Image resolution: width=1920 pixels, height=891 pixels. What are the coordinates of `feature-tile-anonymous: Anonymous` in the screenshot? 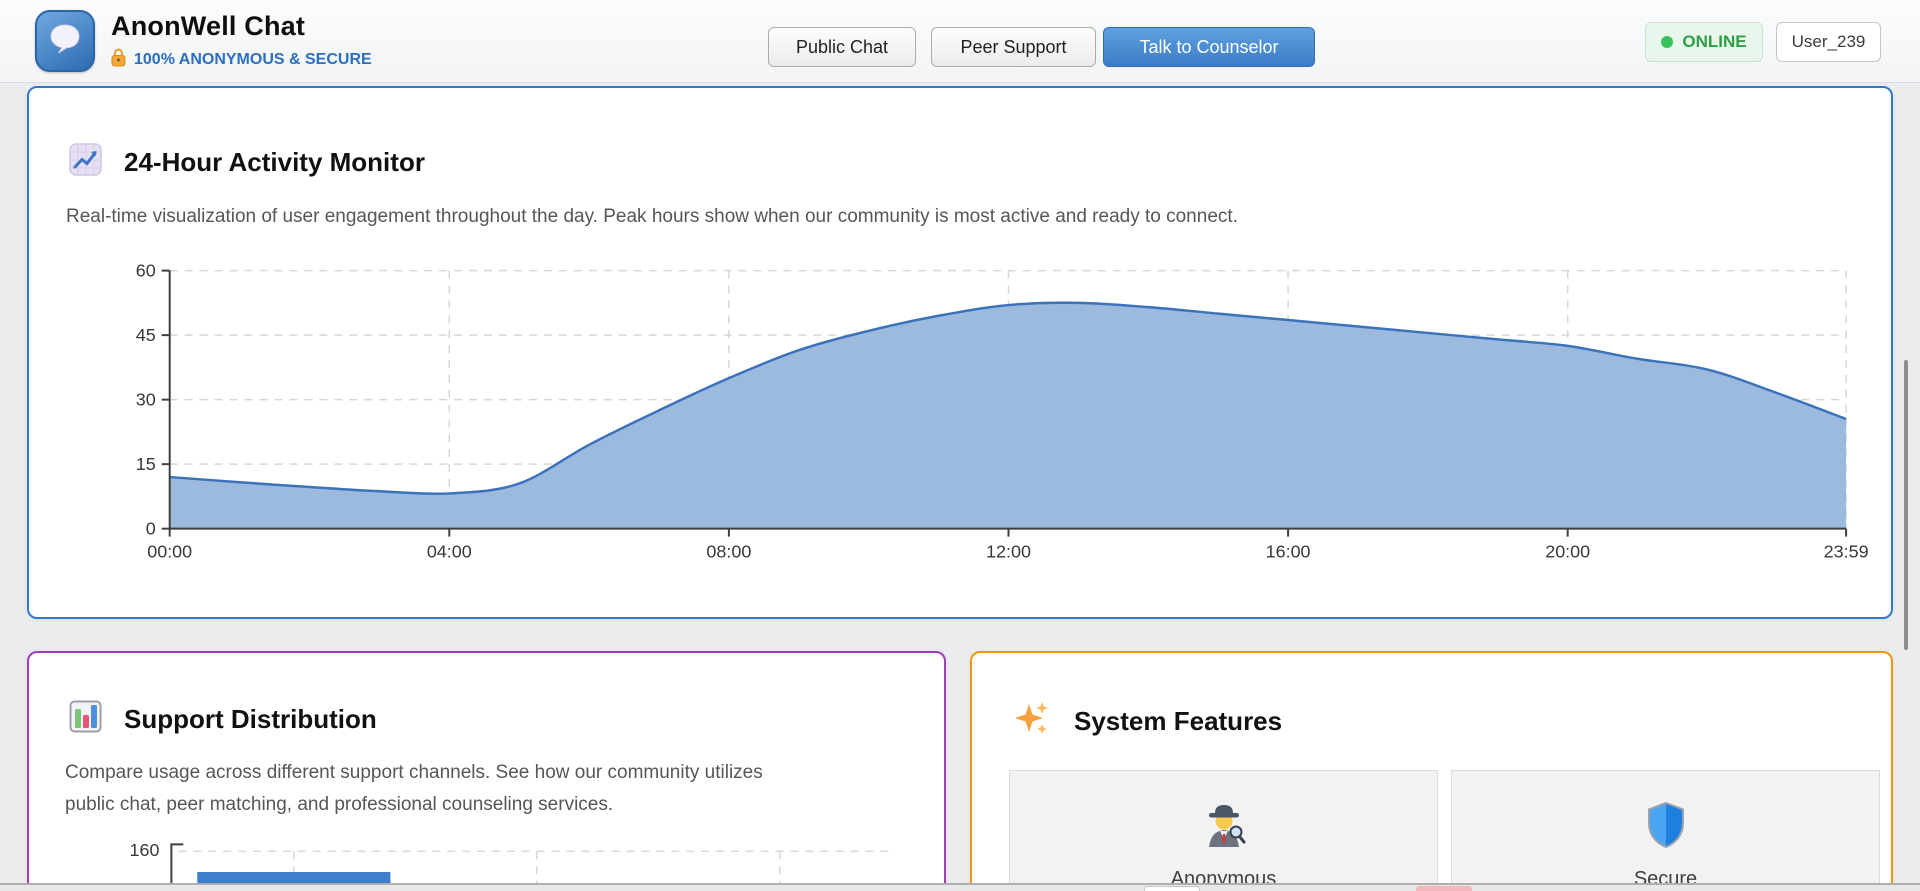 It's located at (1223, 830).